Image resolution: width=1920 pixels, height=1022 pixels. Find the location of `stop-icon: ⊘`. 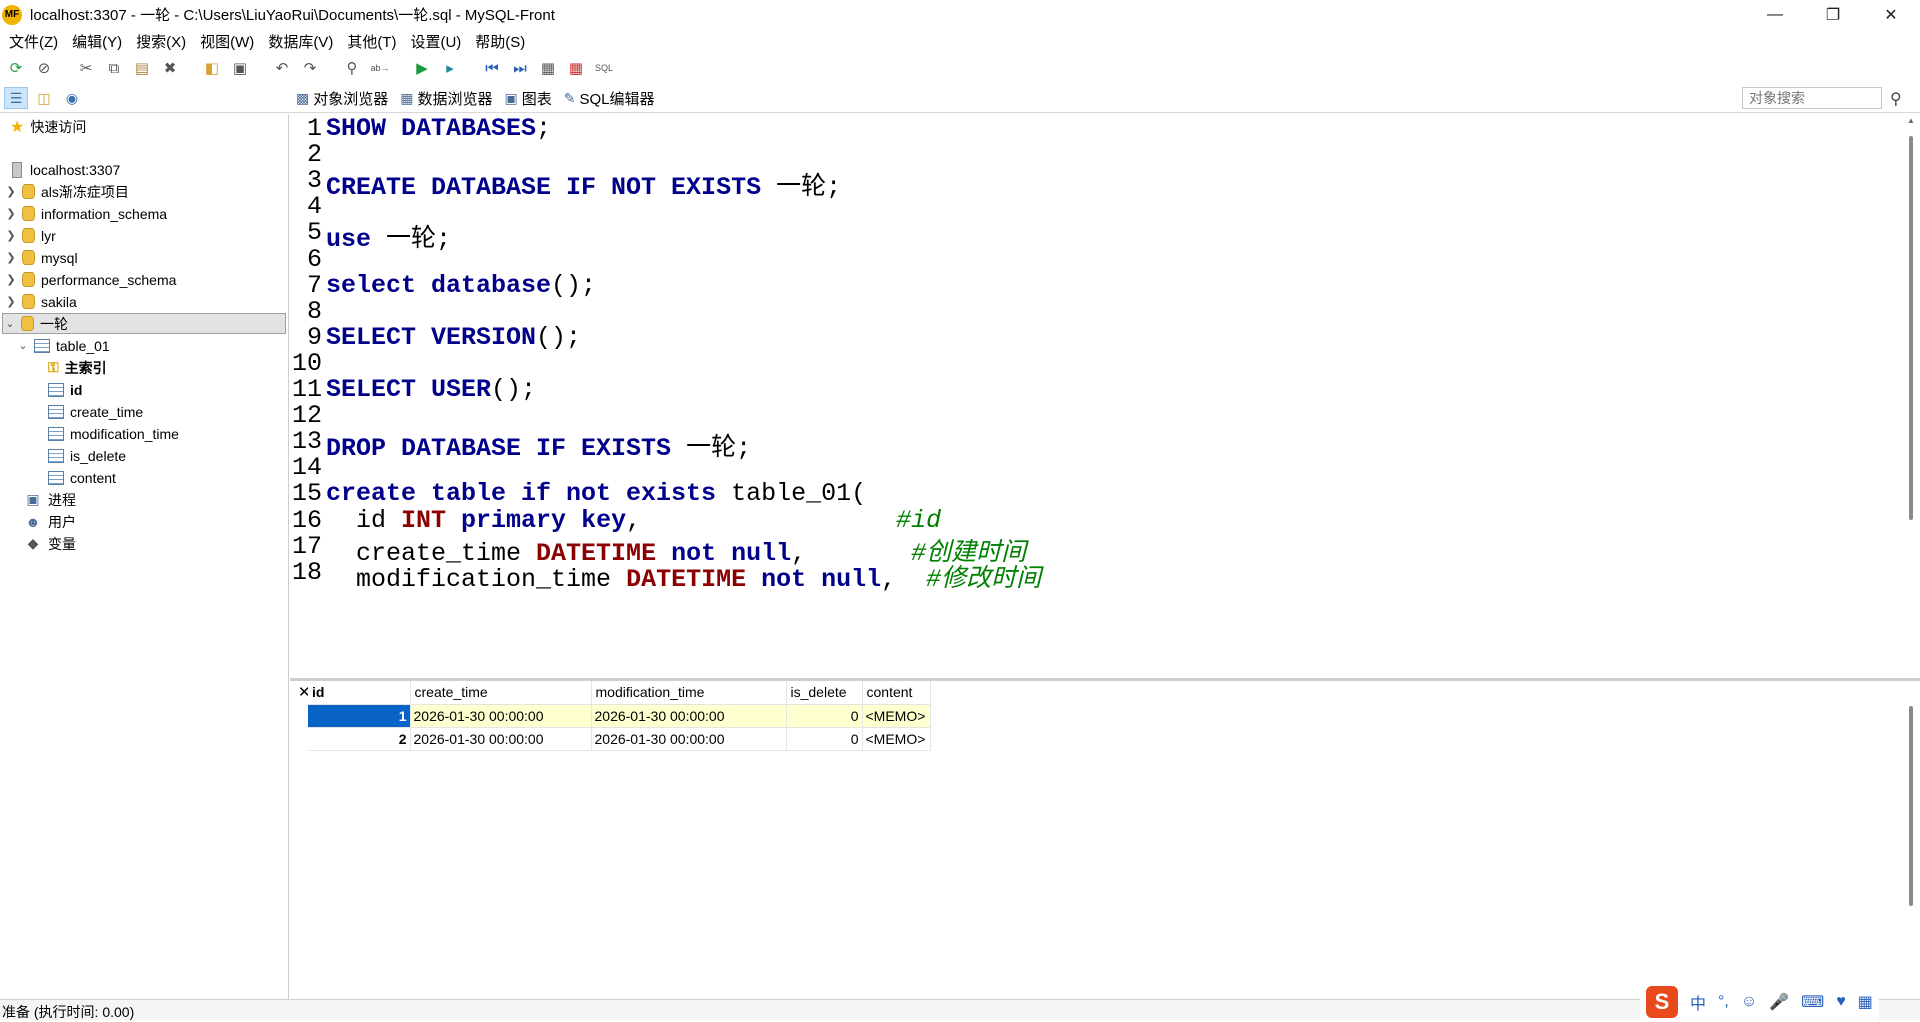

stop-icon: ⊘ is located at coordinates (44, 68).